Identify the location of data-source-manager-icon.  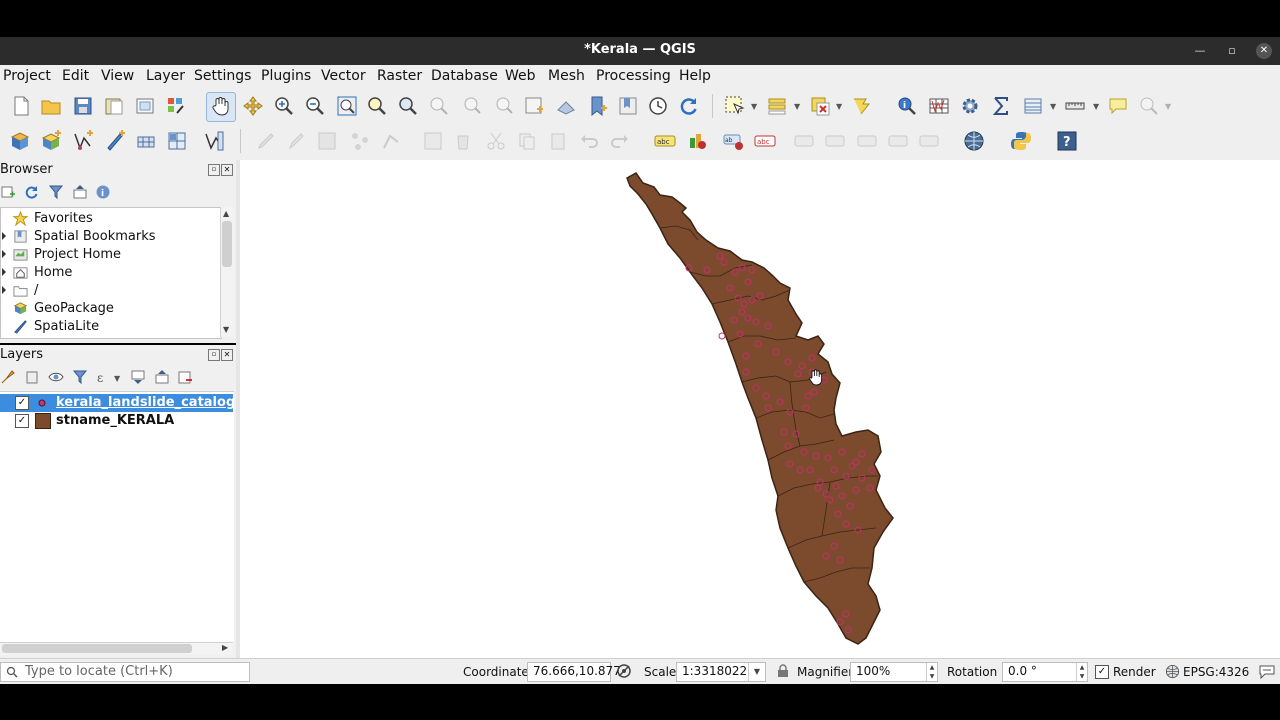
(20, 141).